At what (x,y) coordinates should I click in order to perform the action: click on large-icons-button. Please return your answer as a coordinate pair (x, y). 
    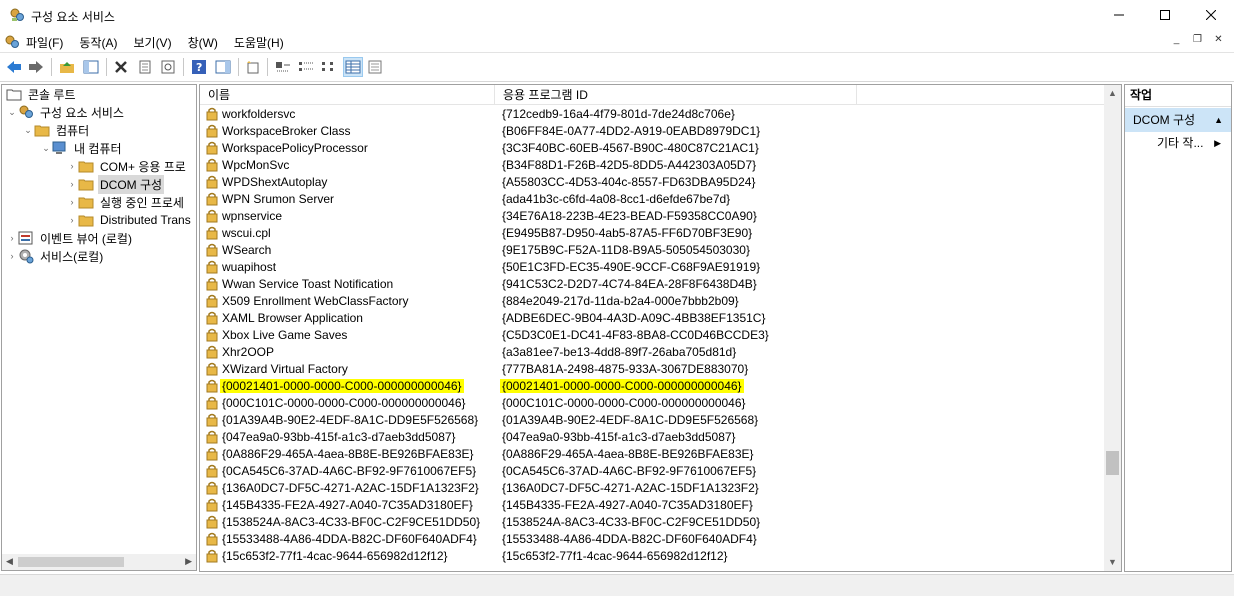
    Looking at the image, I should click on (283, 67).